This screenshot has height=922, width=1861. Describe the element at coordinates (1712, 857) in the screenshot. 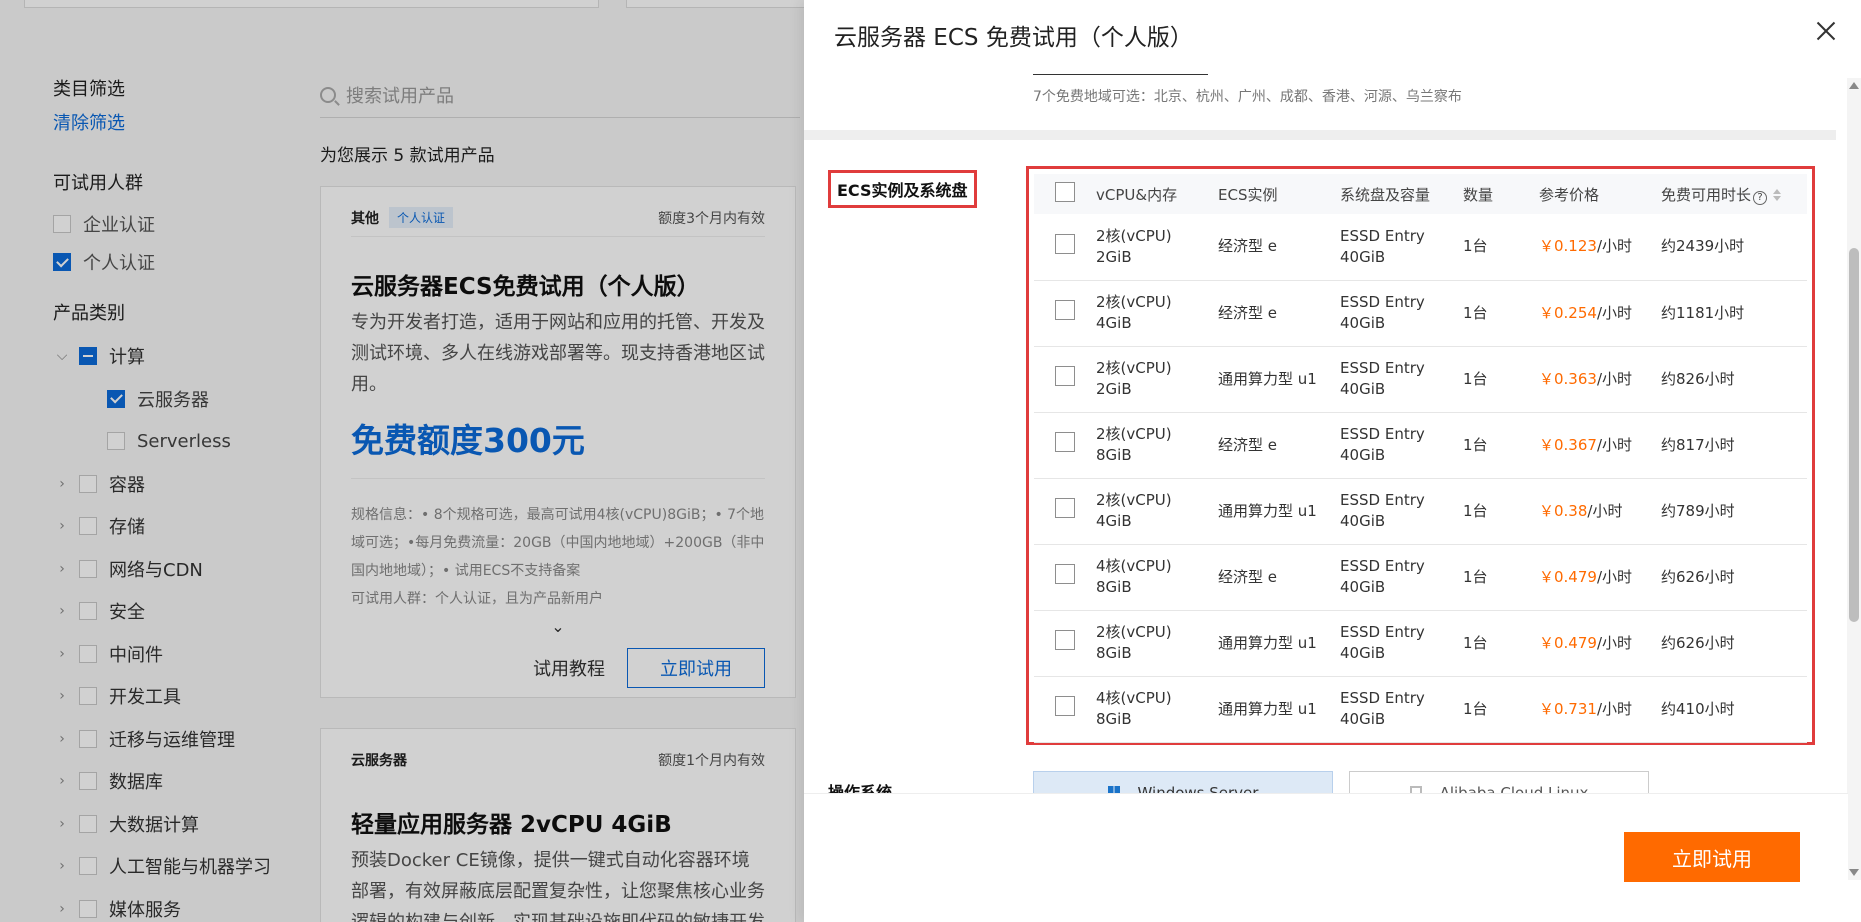

I see `submit-try-button: 立即试用` at that location.